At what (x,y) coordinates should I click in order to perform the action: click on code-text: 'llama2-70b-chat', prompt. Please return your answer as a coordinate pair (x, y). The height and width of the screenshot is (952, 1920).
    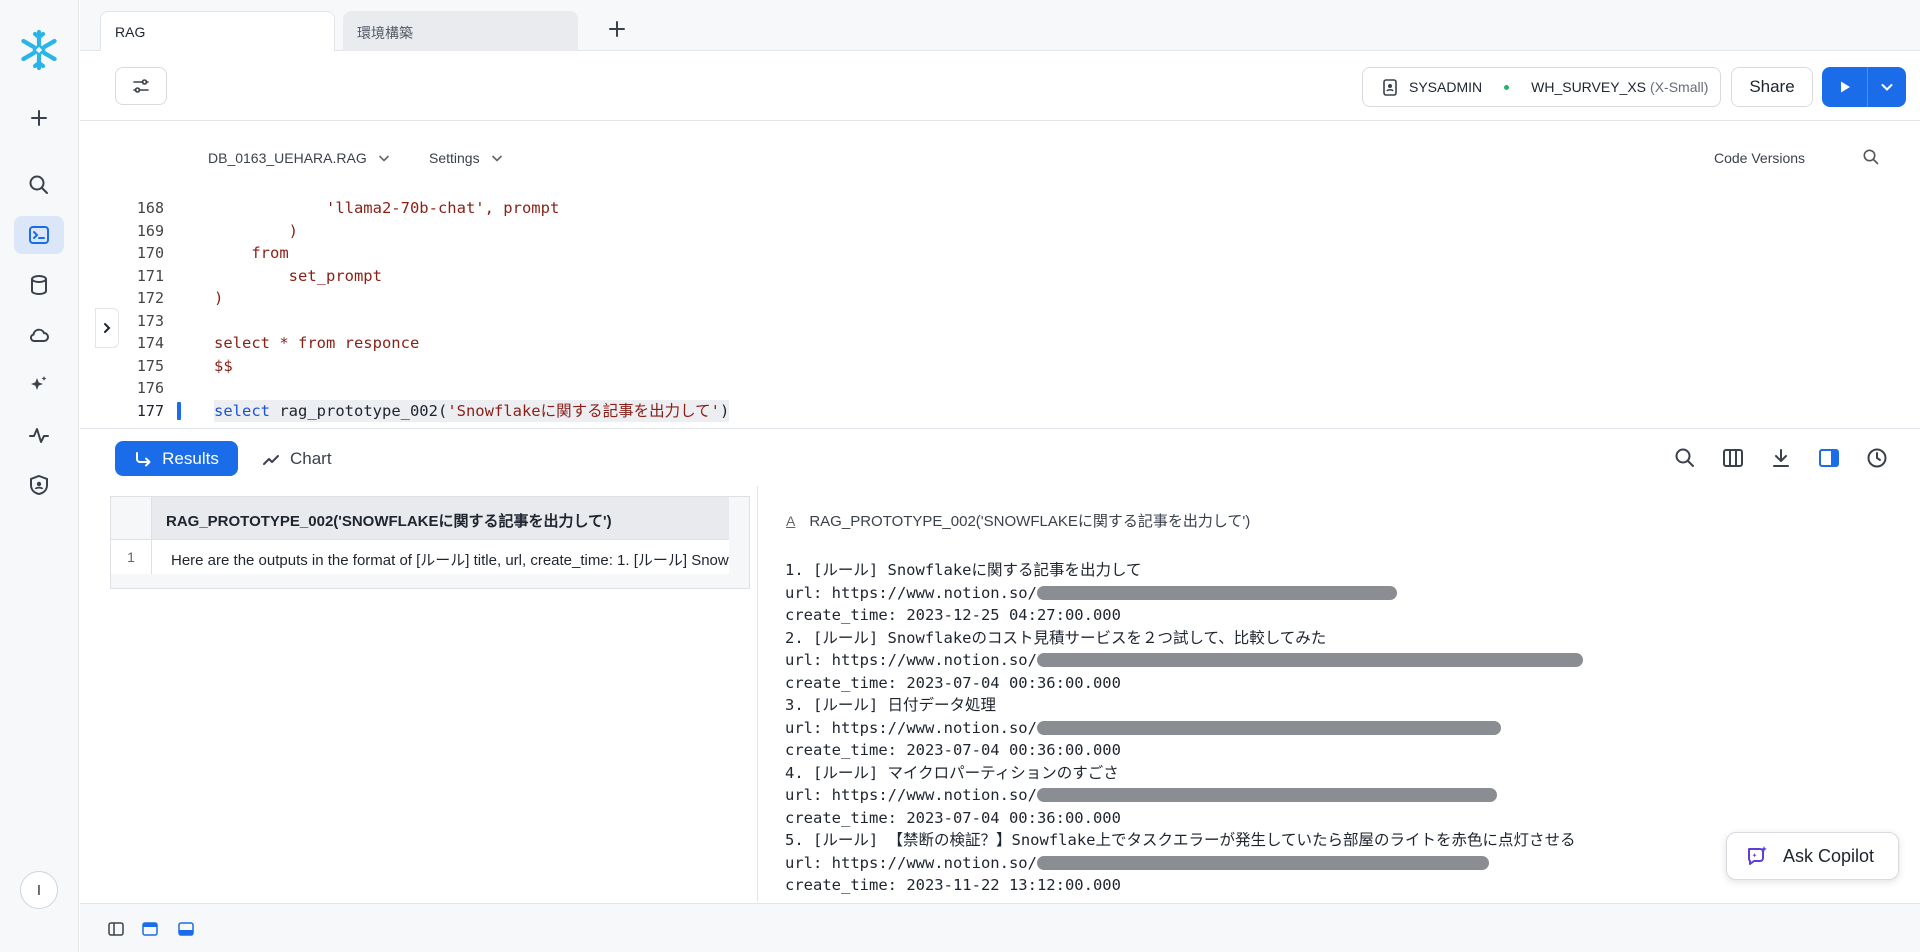
    Looking at the image, I should click on (387, 208).